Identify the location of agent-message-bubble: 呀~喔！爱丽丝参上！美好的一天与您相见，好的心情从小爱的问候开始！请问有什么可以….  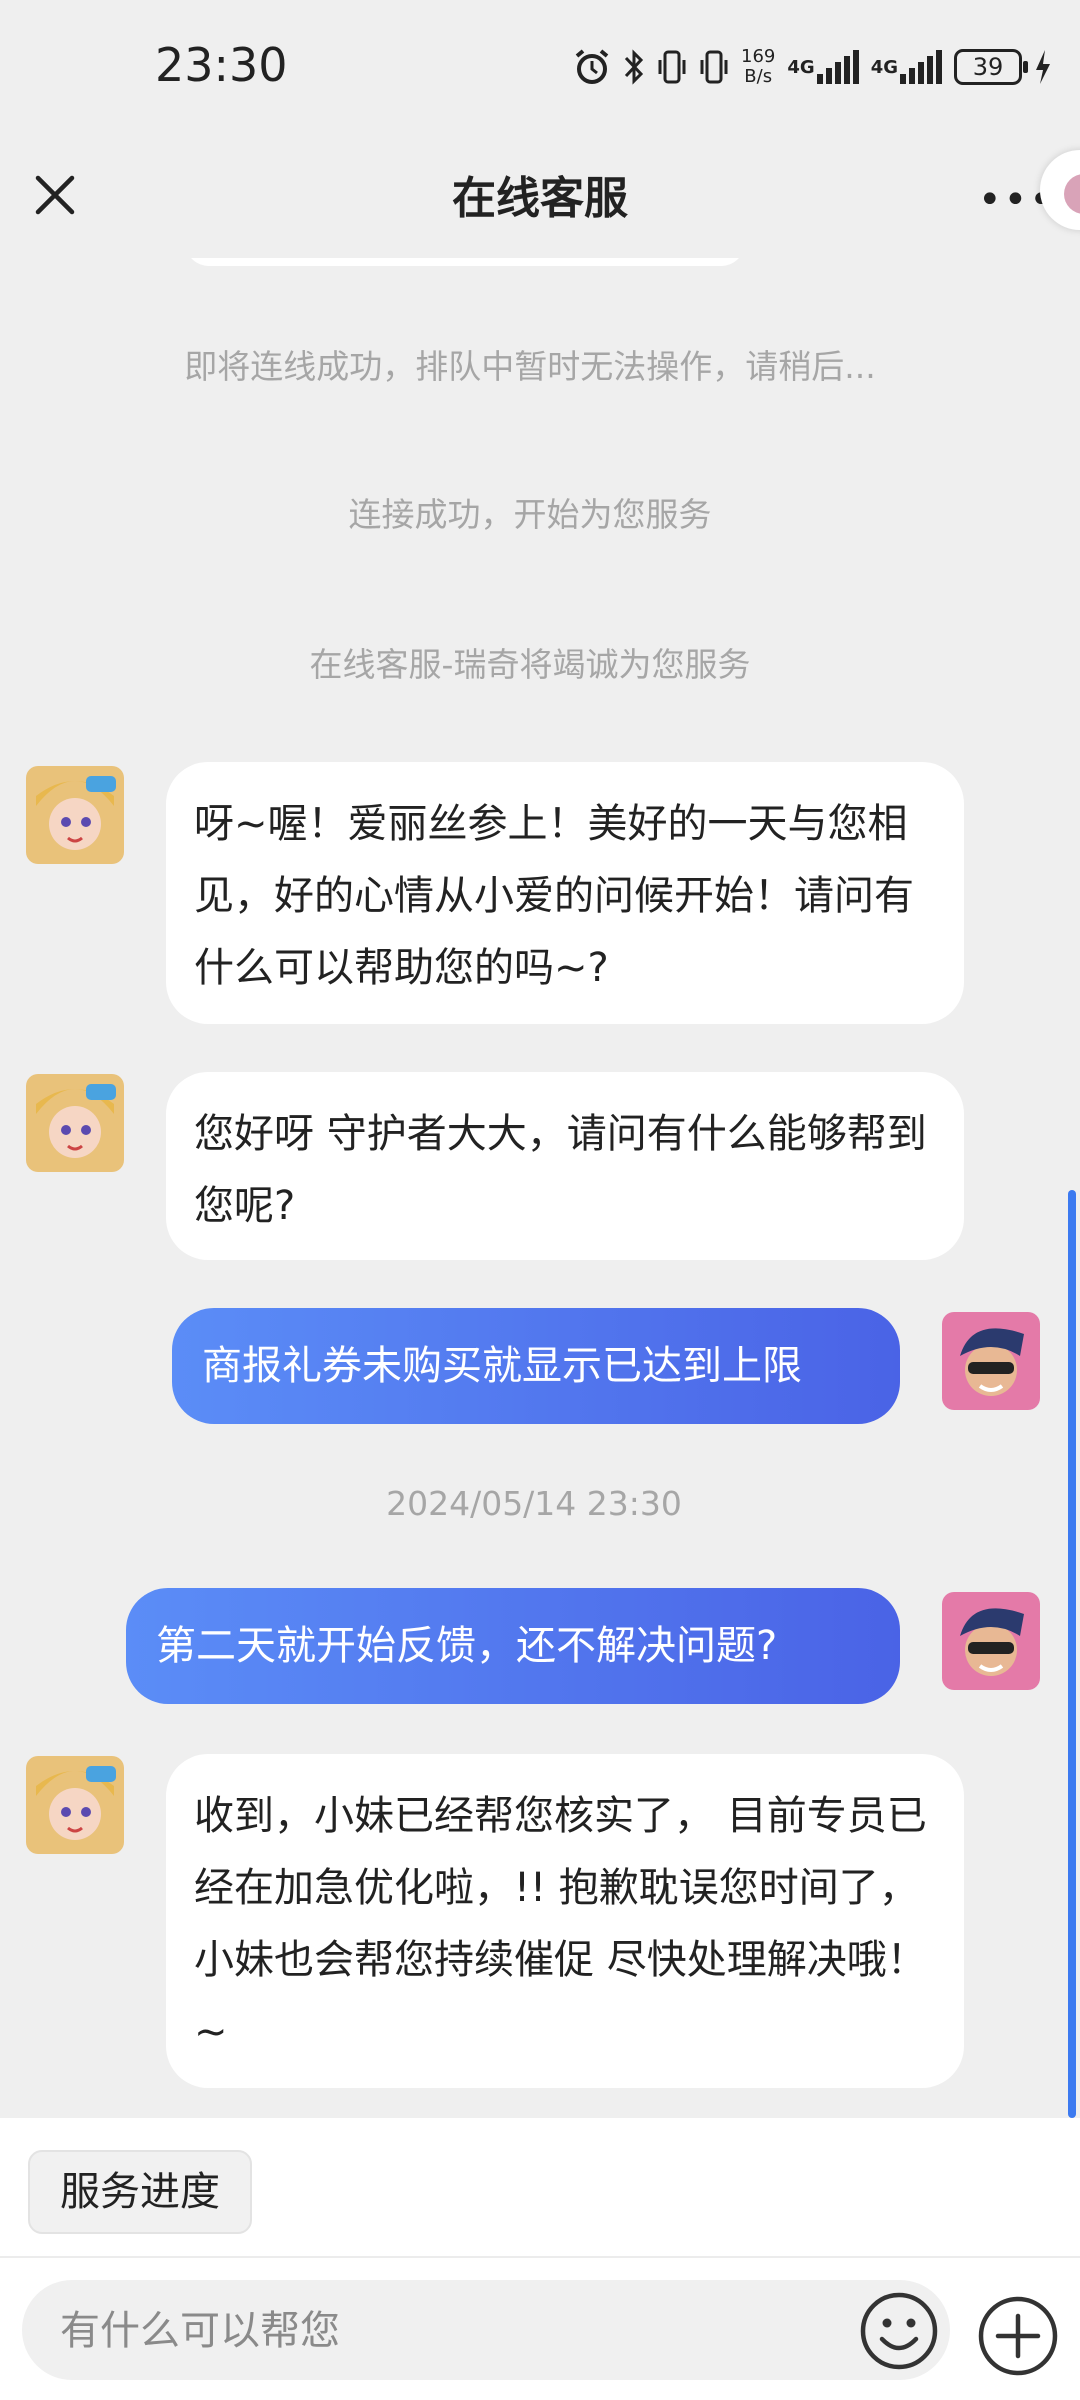
(565, 893).